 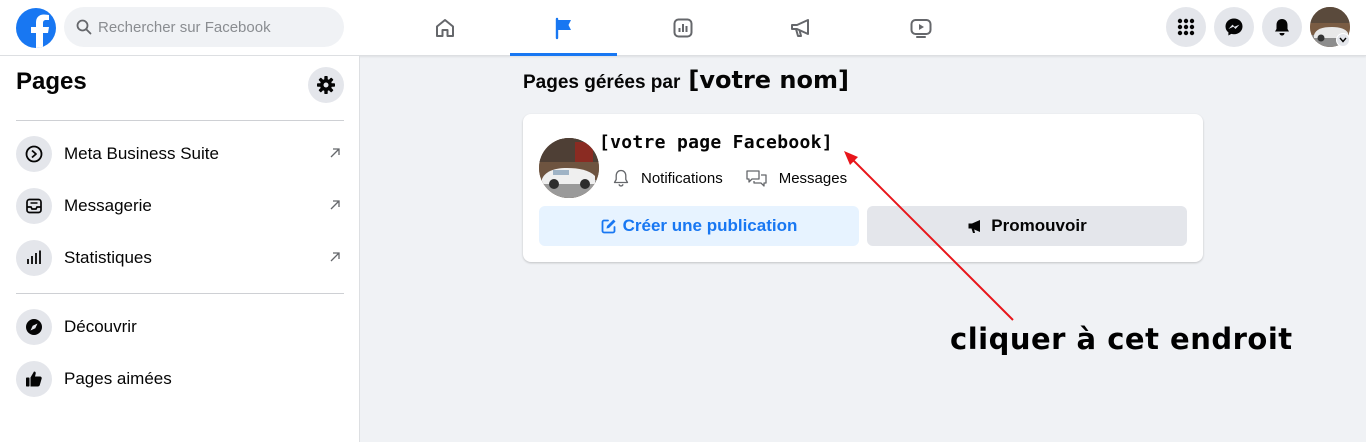 I want to click on create-post-button: Créer une publication, so click(x=699, y=226).